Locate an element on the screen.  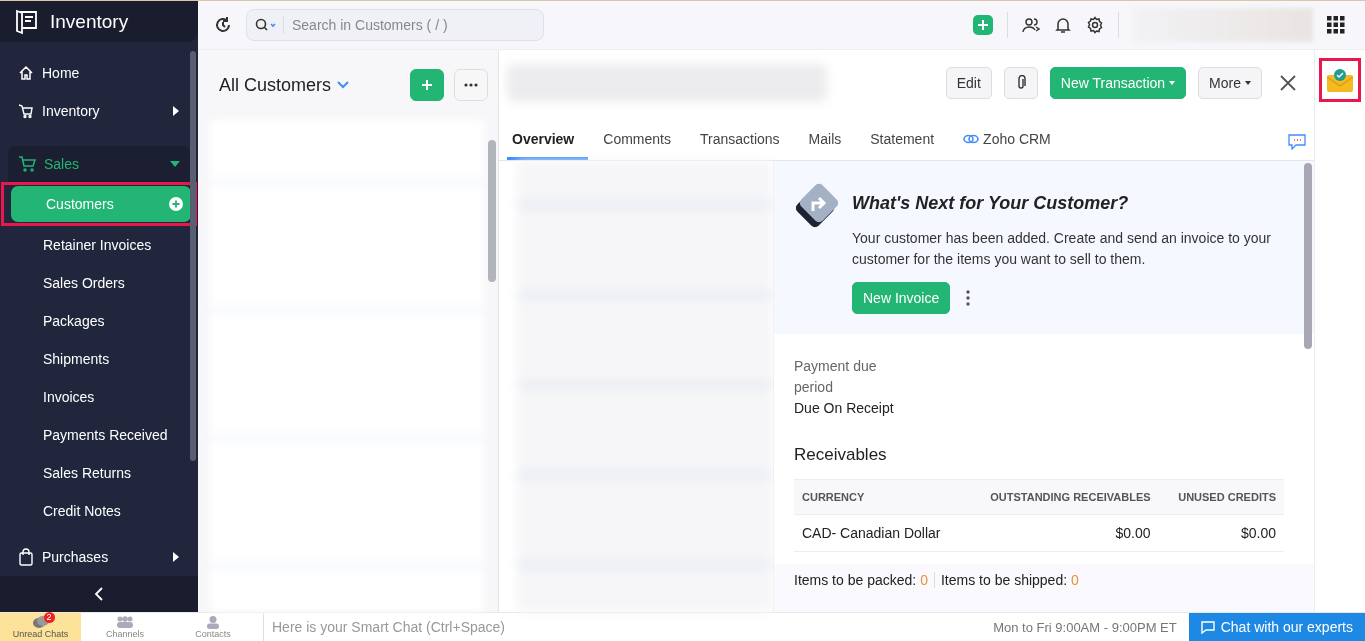
kebab-menu-icon is located at coordinates (968, 298).